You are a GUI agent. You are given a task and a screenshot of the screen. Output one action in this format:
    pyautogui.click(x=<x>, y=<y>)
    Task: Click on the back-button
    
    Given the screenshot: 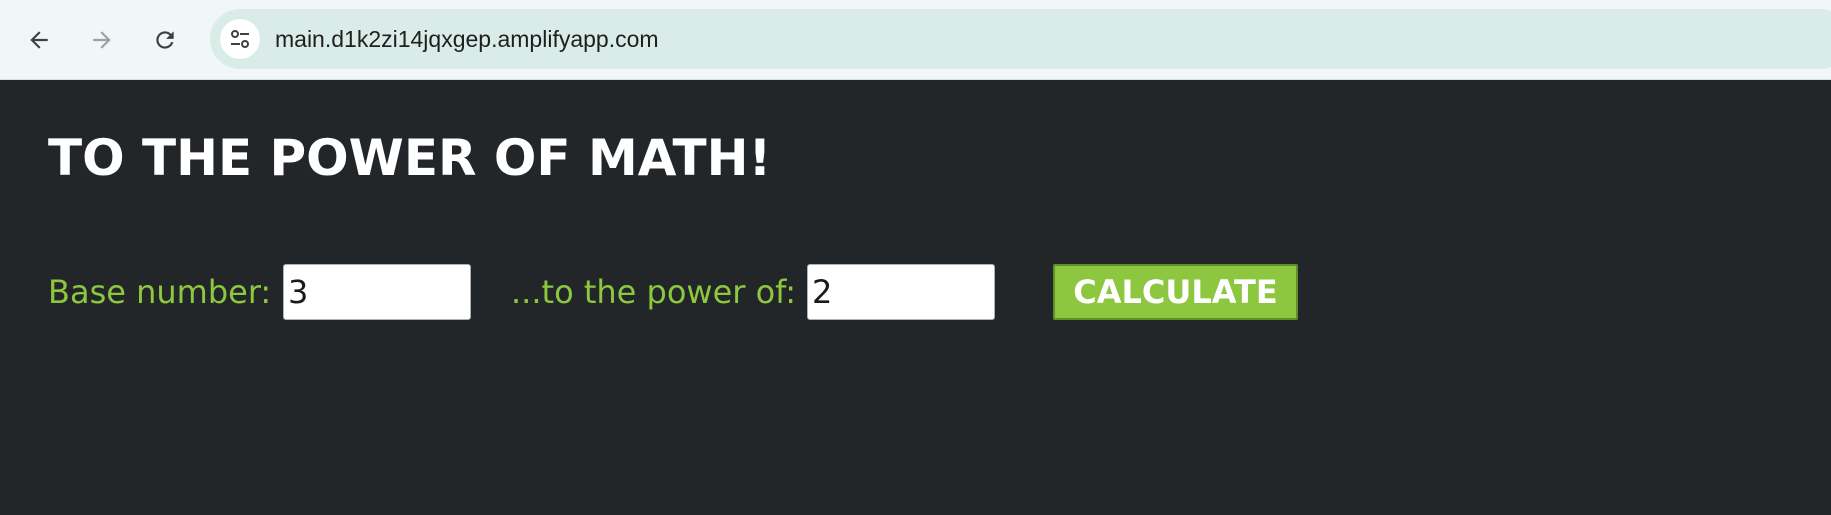 What is the action you would take?
    pyautogui.click(x=39, y=40)
    